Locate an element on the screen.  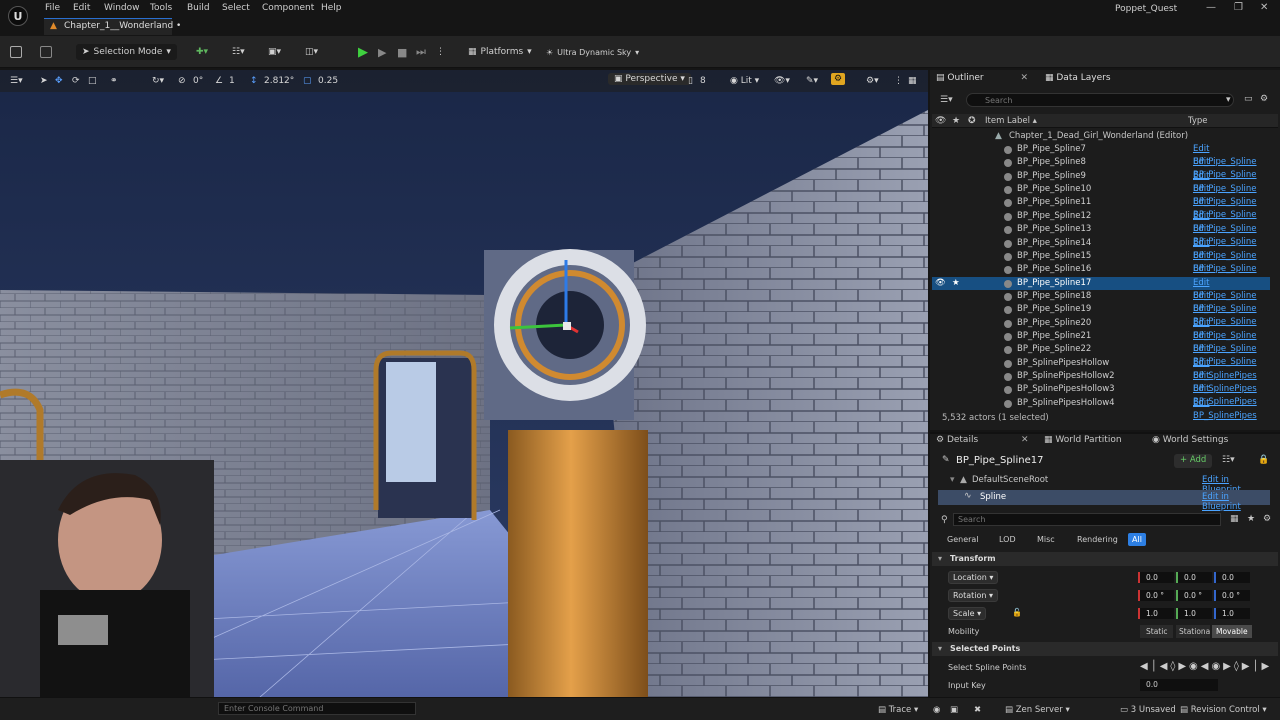
layout-icon: ✎▾ is located at coordinates (812, 81).